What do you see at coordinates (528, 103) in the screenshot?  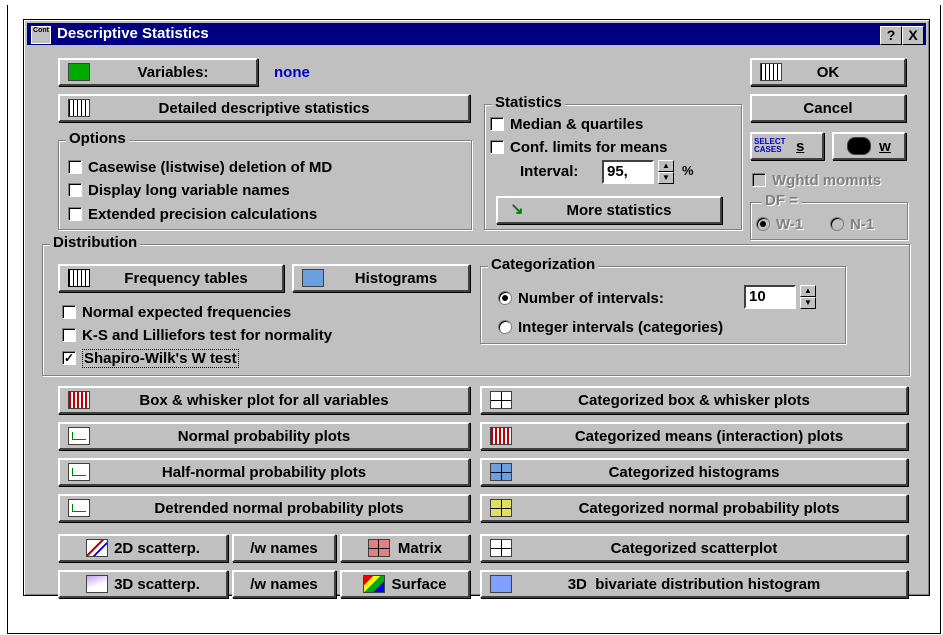 I see `statistics-title: Statistics` at bounding box center [528, 103].